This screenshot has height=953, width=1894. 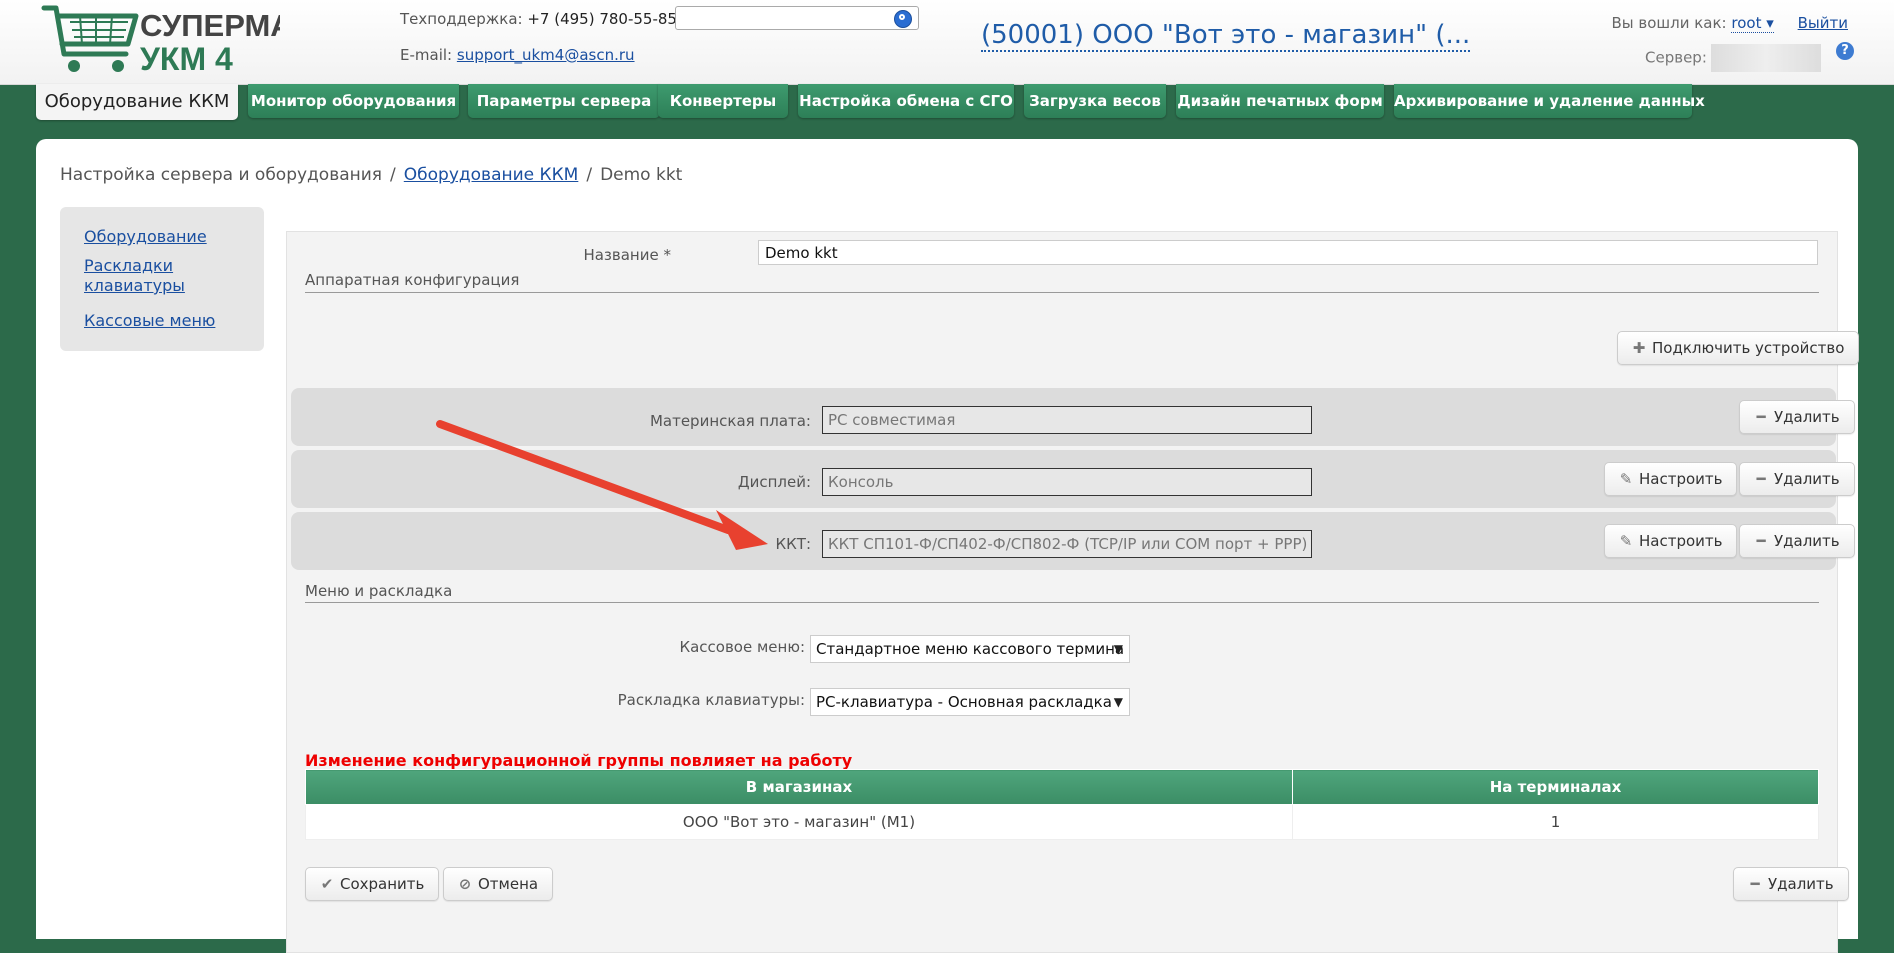 What do you see at coordinates (564, 101) in the screenshot?
I see `tab-server-params: Параметры сервера` at bounding box center [564, 101].